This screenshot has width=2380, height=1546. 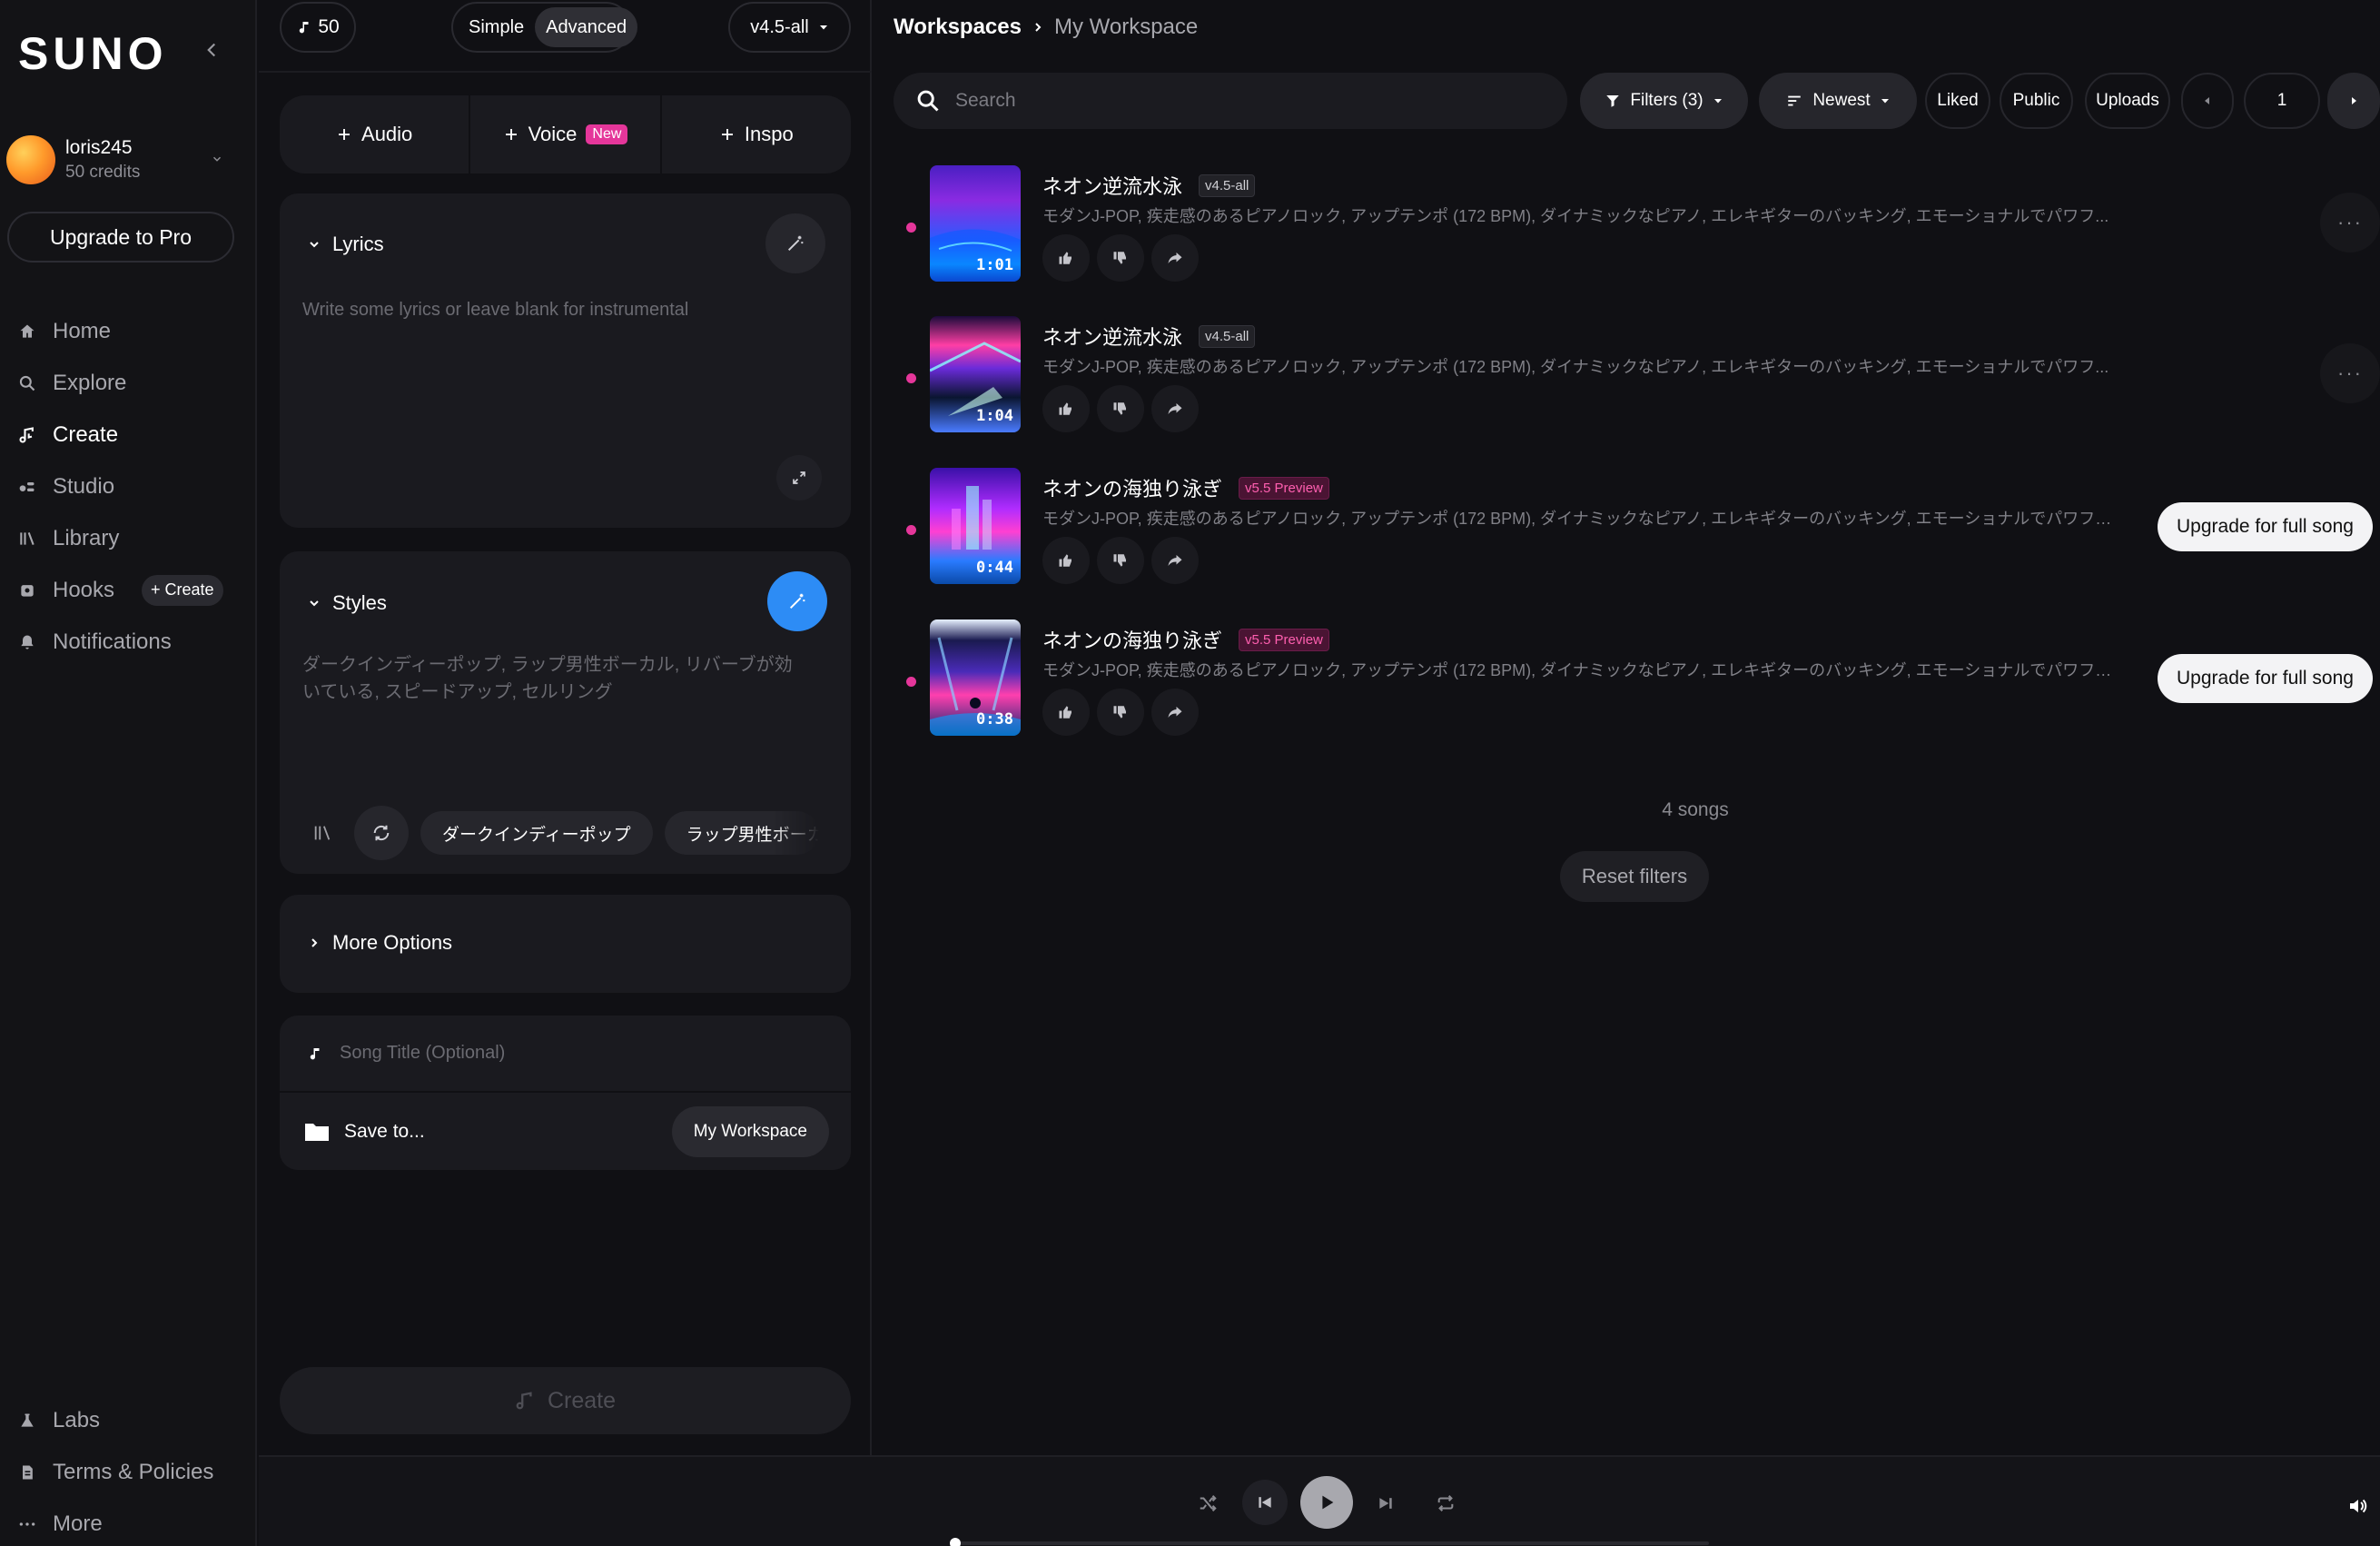 I want to click on liked-filter: Liked, so click(x=1958, y=101).